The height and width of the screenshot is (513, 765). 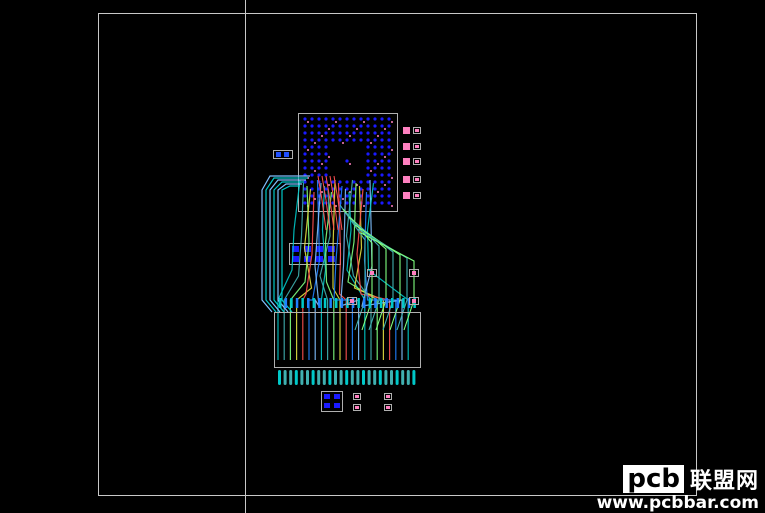 I want to click on small-chip-pad, so click(x=278, y=154).